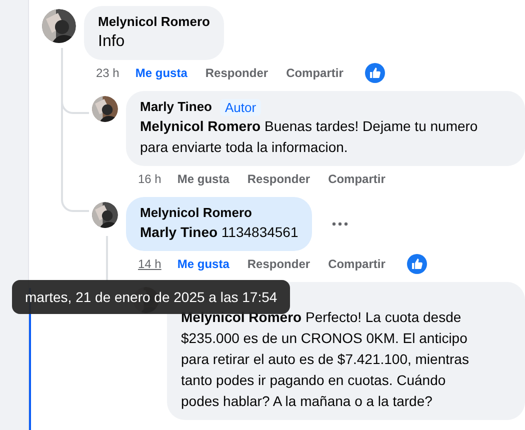 The image size is (525, 430). Describe the element at coordinates (151, 297) in the screenshot. I see `date-tooltip: martes, 21 de enero de 2025 a las 17:54` at that location.